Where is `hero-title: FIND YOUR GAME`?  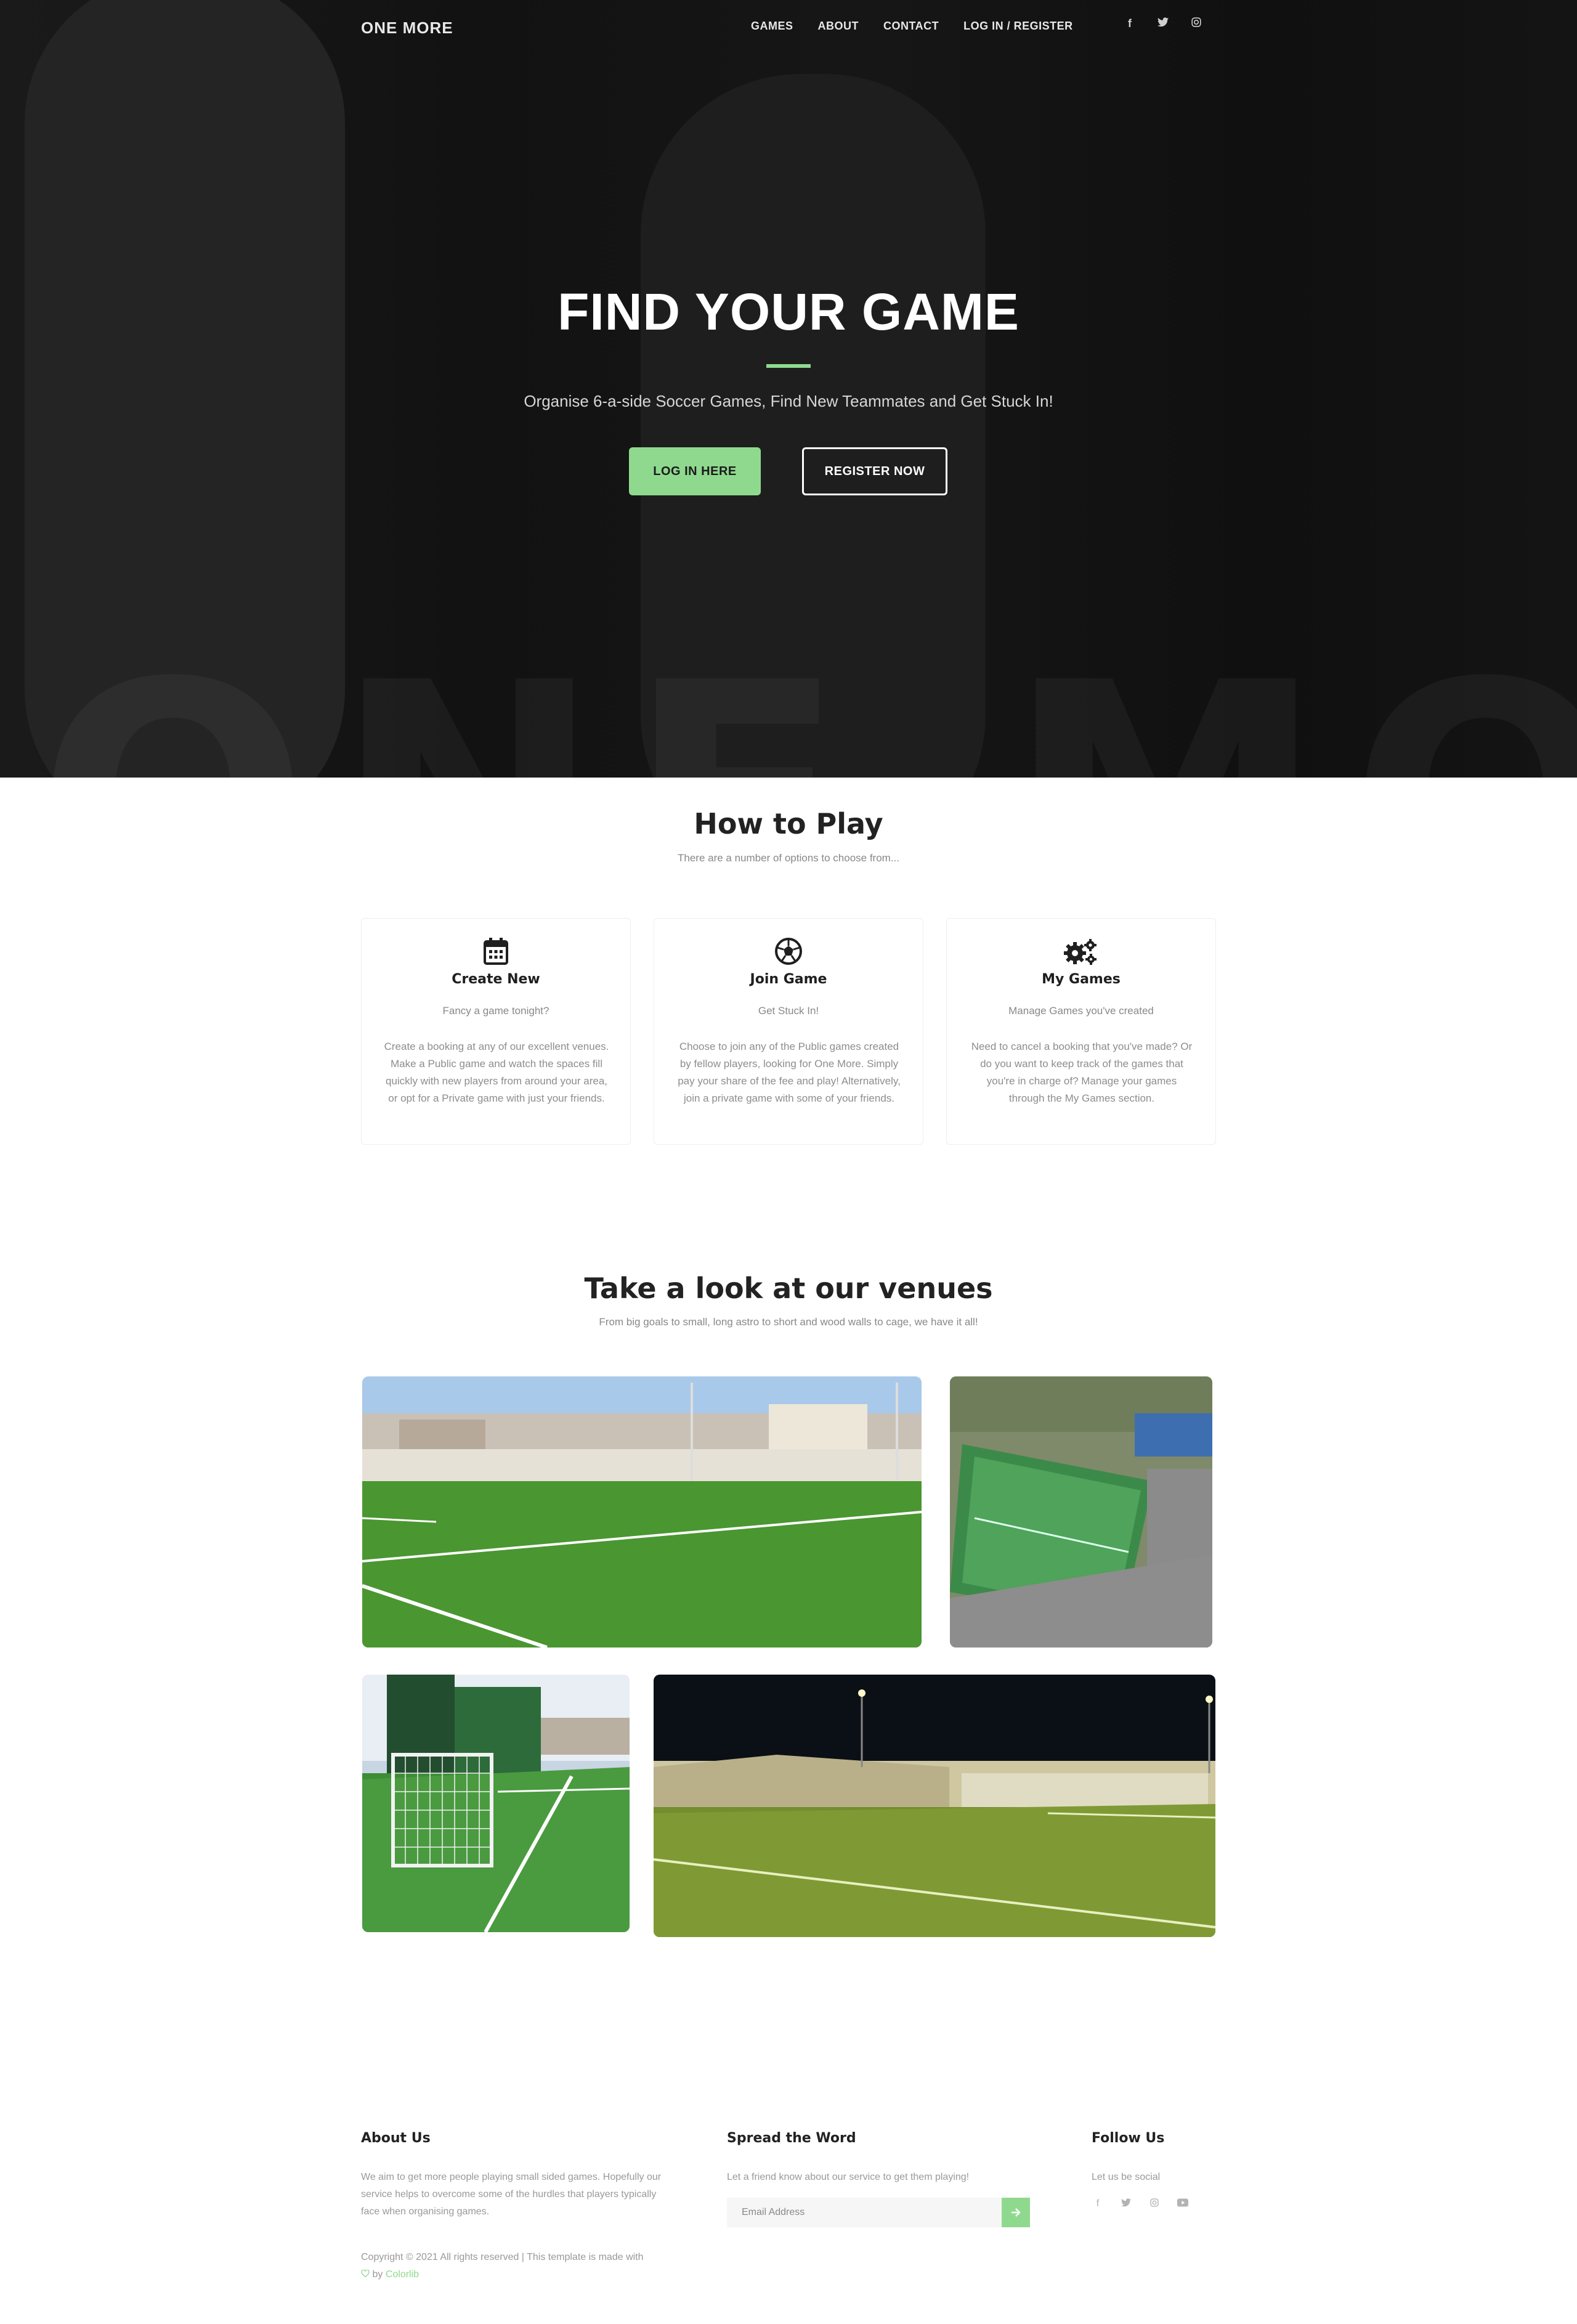
hero-title: FIND YOUR GAME is located at coordinates (788, 312).